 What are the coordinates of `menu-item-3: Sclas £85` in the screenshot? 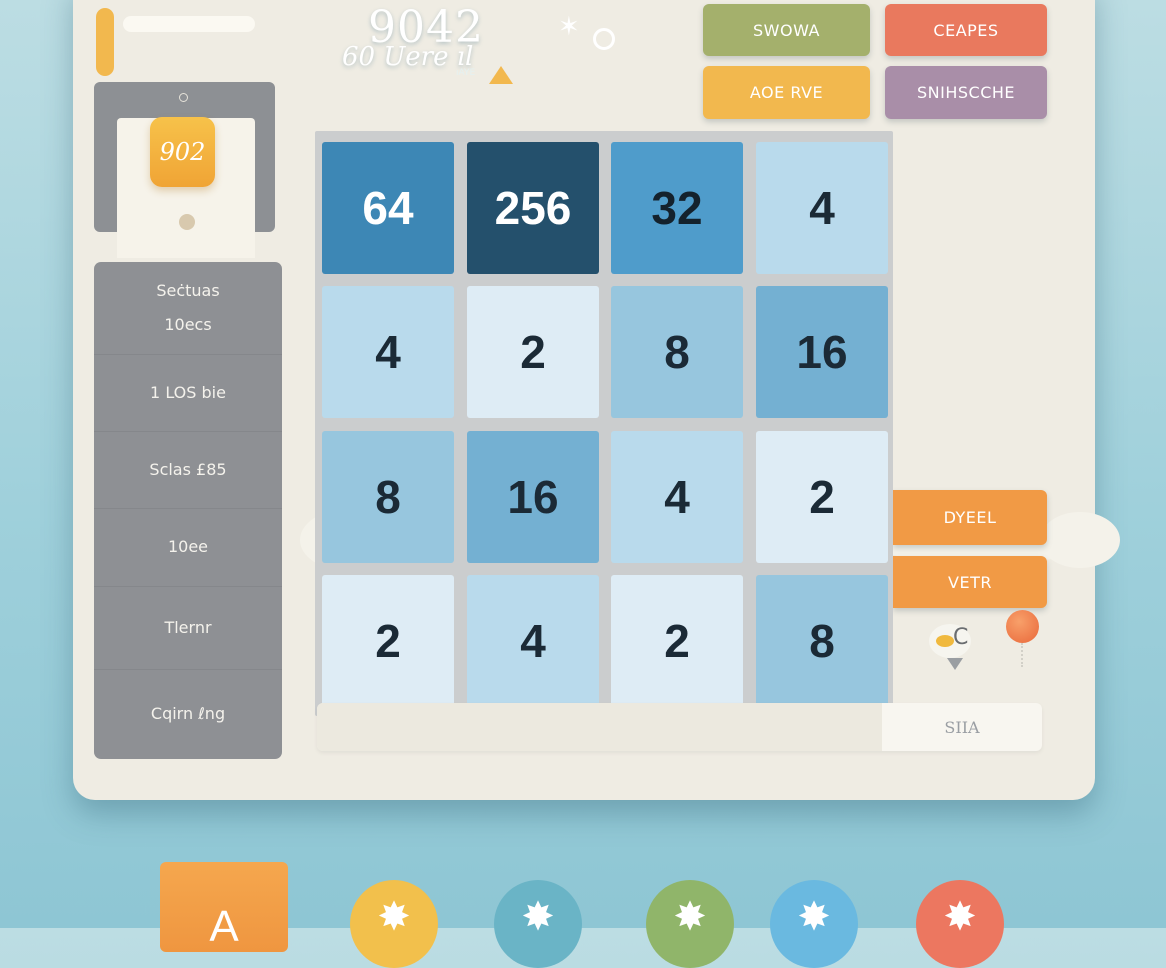 It's located at (188, 470).